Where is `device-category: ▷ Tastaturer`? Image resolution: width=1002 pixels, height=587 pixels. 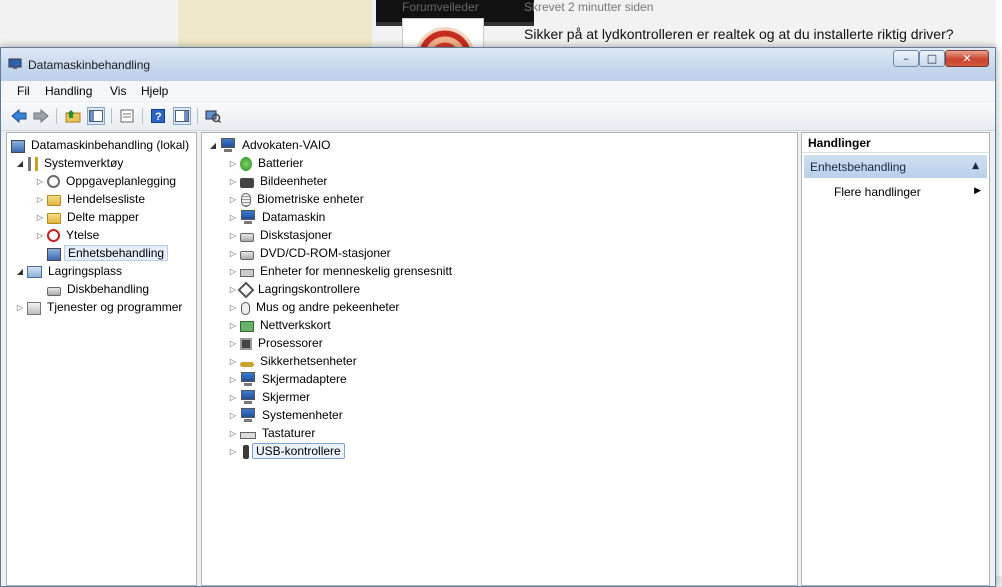 device-category: ▷ Tastaturer is located at coordinates (273, 433).